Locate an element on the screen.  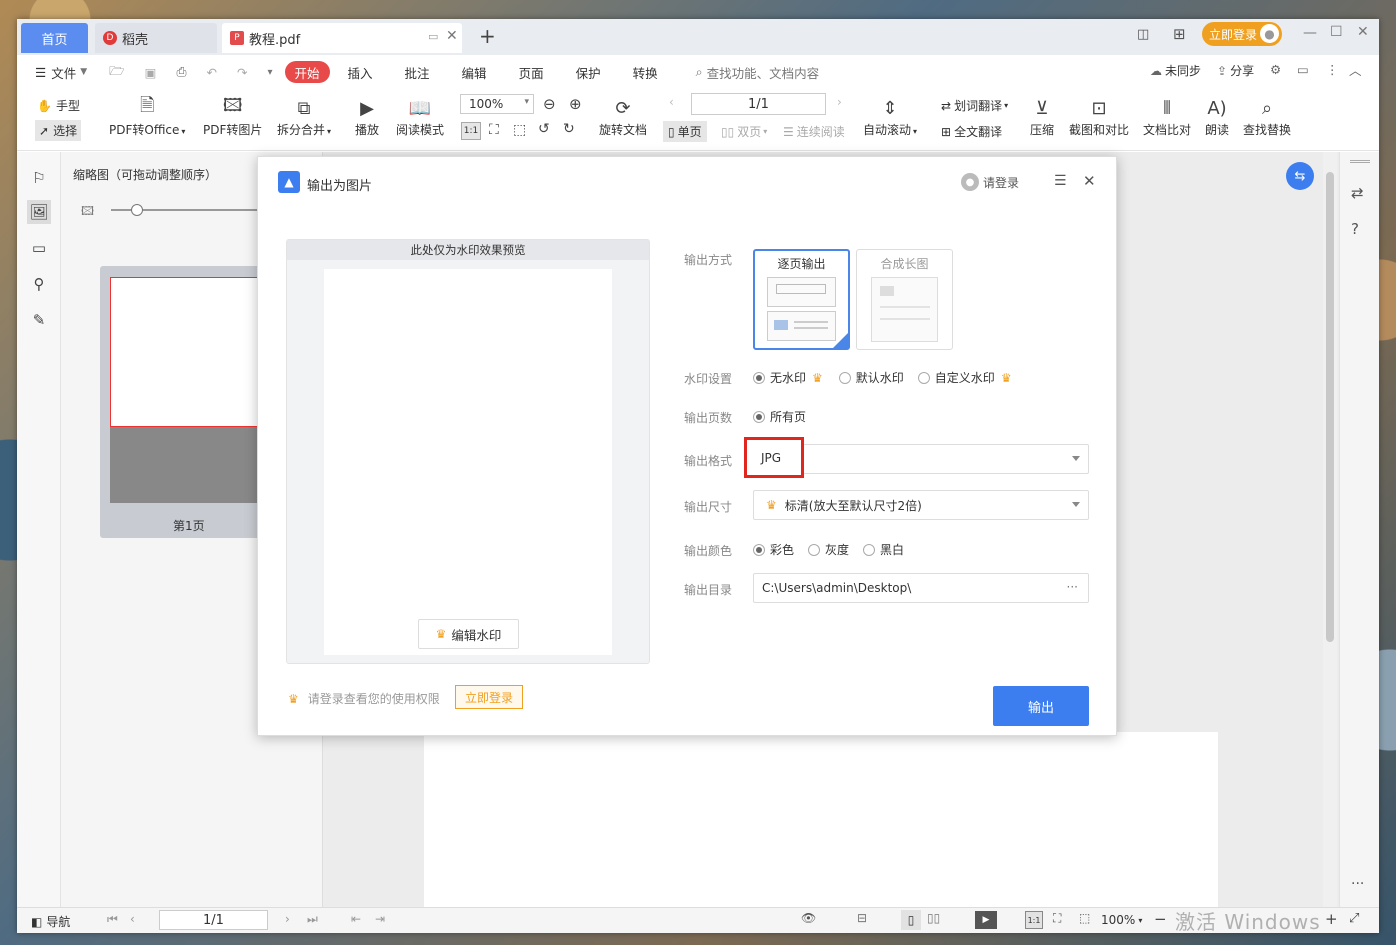
vertical-scrollbar is located at coordinates (1330, 529).